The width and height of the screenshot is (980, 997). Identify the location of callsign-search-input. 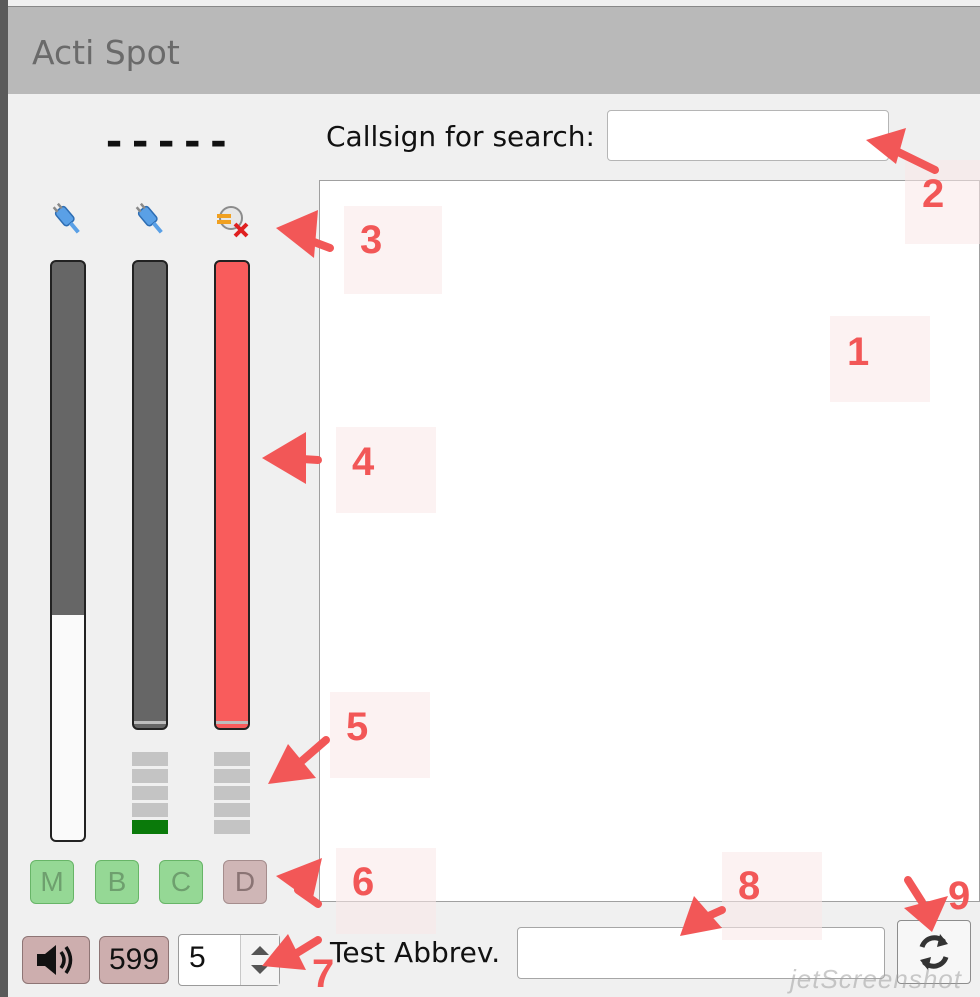
(748, 135).